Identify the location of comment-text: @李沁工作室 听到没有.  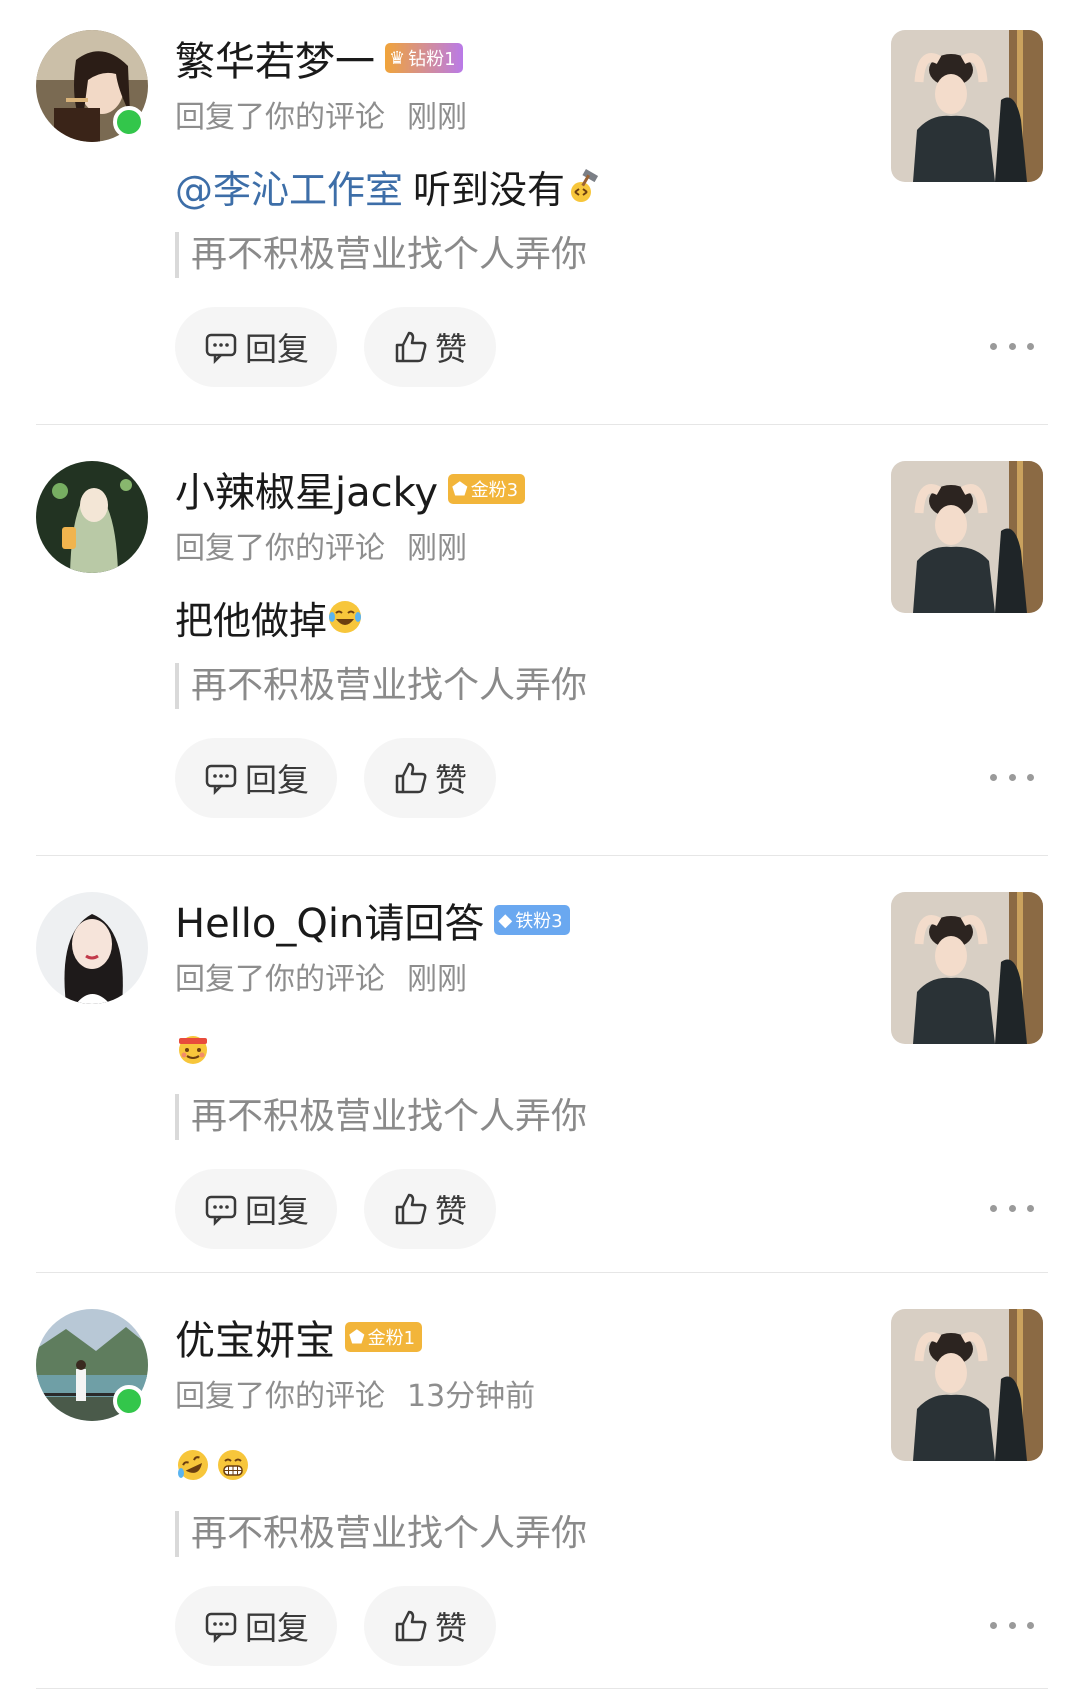
(390, 186).